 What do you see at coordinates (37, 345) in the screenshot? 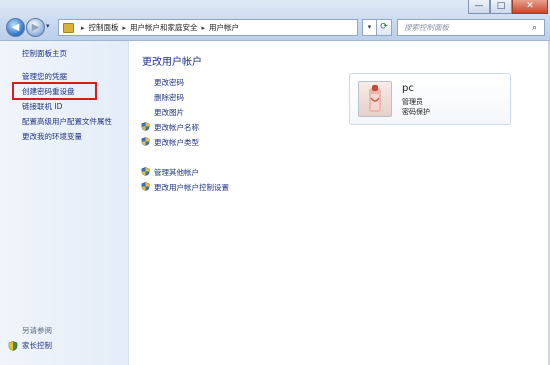
I see `family-safety-label: 家长控制` at bounding box center [37, 345].